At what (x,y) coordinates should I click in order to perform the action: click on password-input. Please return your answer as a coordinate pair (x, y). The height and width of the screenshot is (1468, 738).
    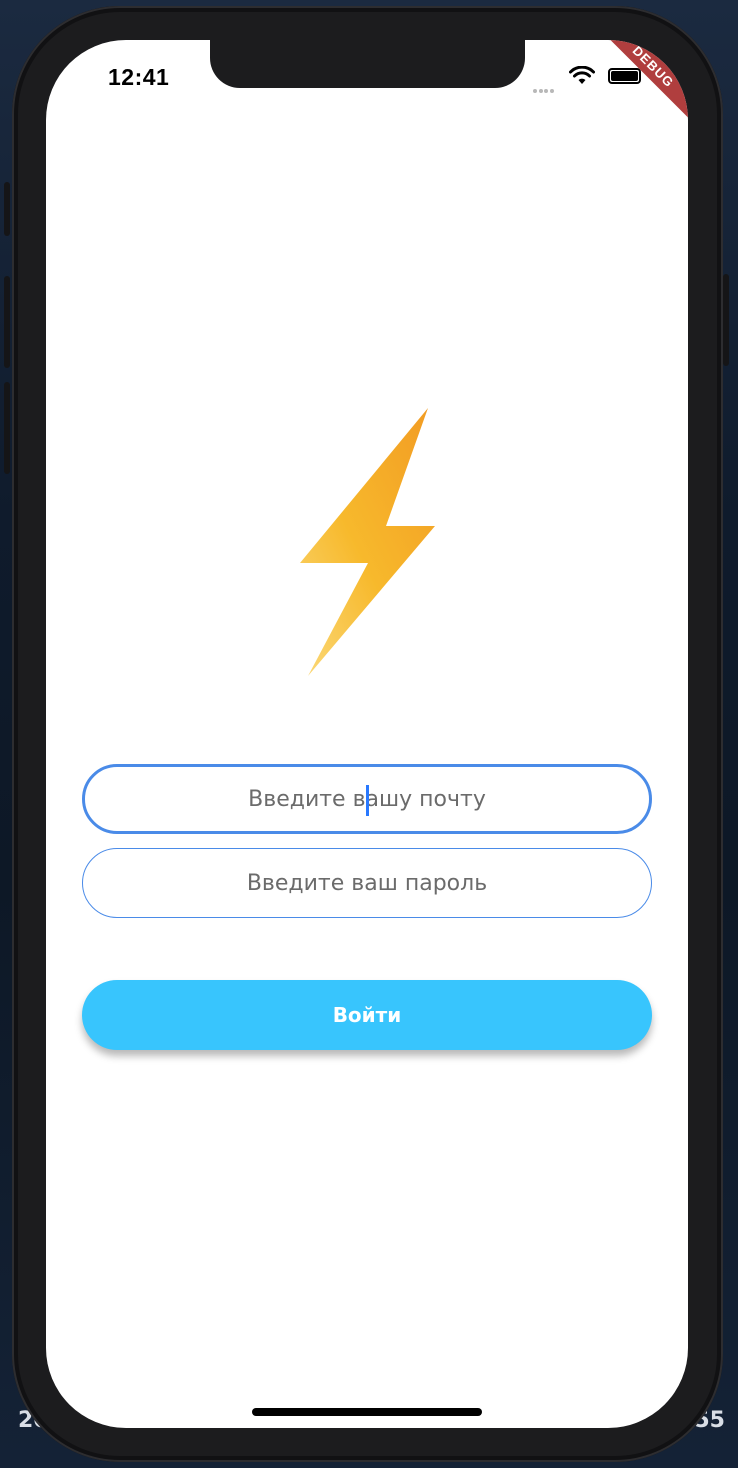
    Looking at the image, I should click on (367, 883).